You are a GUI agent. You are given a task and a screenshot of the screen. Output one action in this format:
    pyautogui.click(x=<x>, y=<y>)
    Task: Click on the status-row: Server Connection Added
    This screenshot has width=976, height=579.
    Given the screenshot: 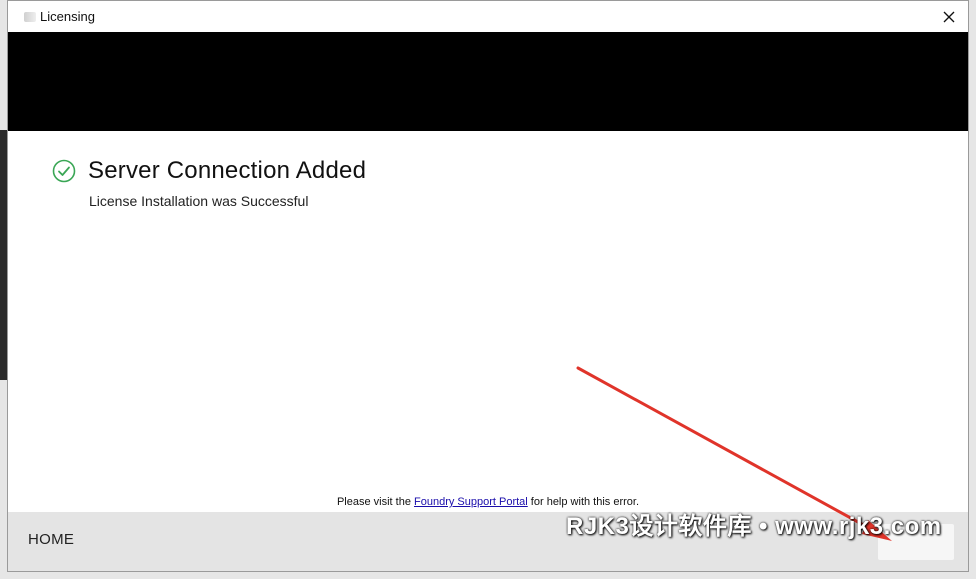 What is the action you would take?
    pyautogui.click(x=209, y=171)
    